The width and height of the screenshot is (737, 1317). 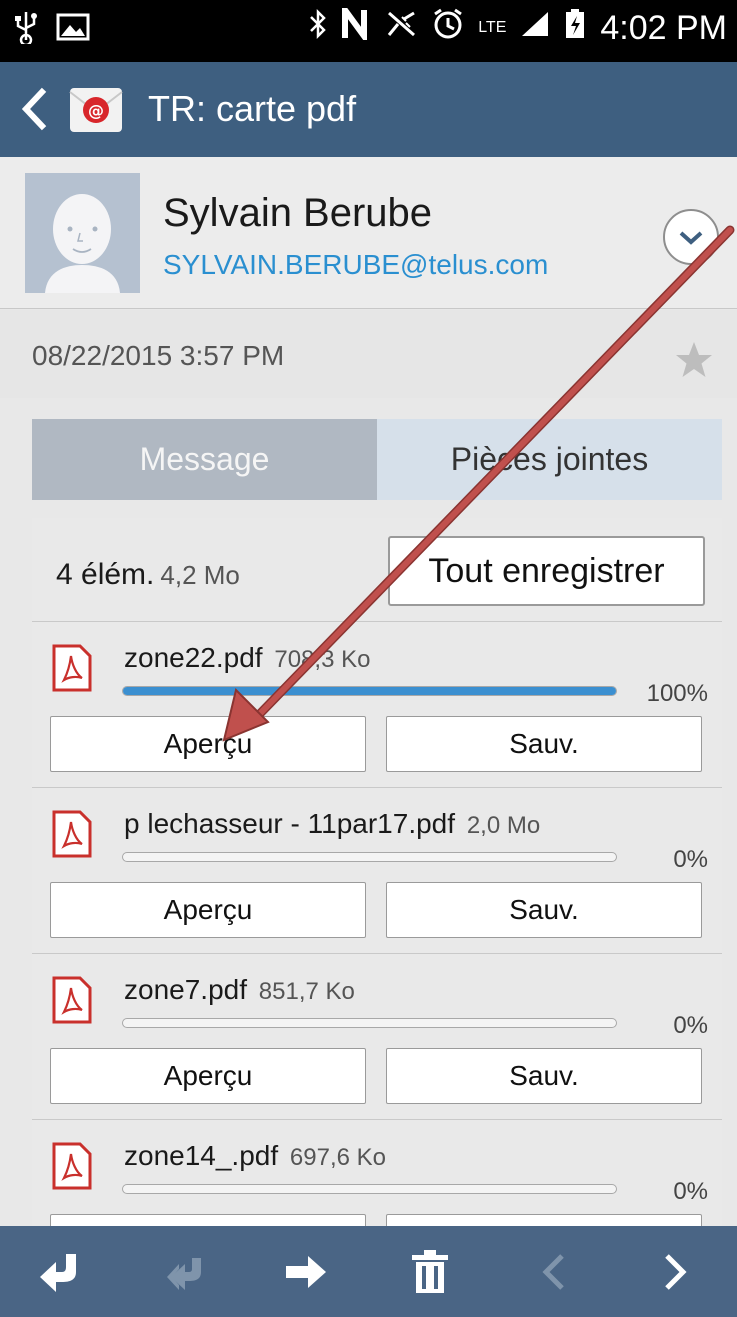 I want to click on avatar, so click(x=82, y=233).